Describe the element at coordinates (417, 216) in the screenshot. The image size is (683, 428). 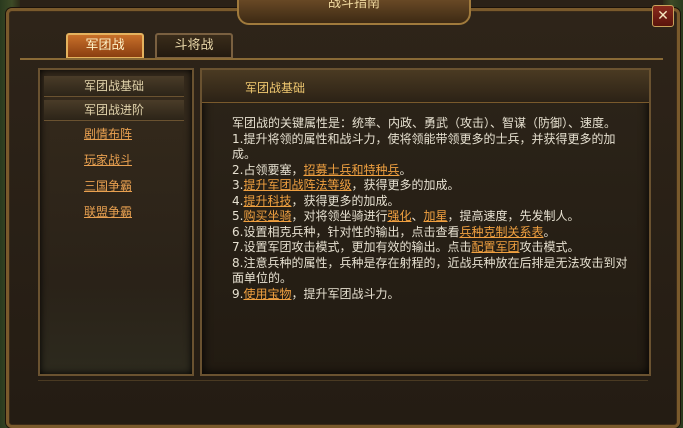
I see `item-text: 、` at that location.